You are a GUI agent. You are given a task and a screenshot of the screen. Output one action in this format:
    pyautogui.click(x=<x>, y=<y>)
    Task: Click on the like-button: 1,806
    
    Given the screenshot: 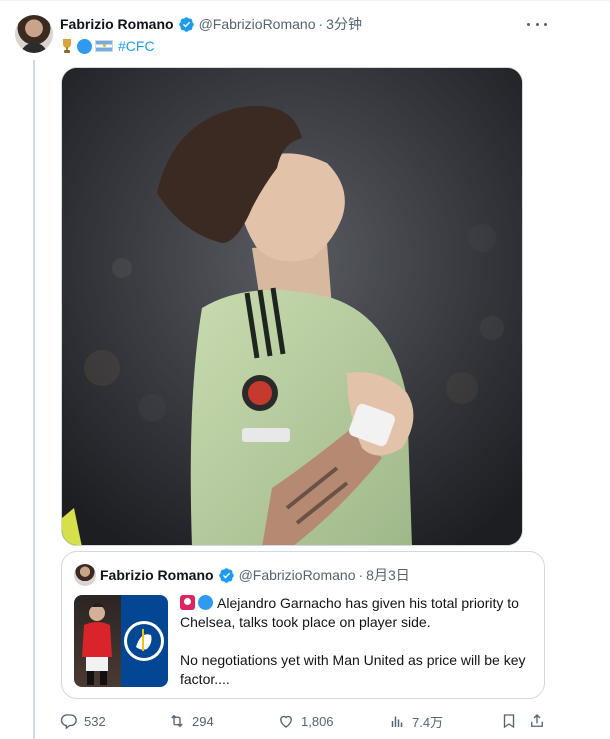 What is the action you would take?
    pyautogui.click(x=305, y=721)
    